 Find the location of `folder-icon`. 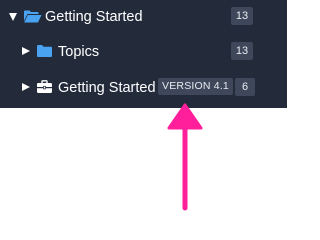

folder-icon is located at coordinates (44, 51).